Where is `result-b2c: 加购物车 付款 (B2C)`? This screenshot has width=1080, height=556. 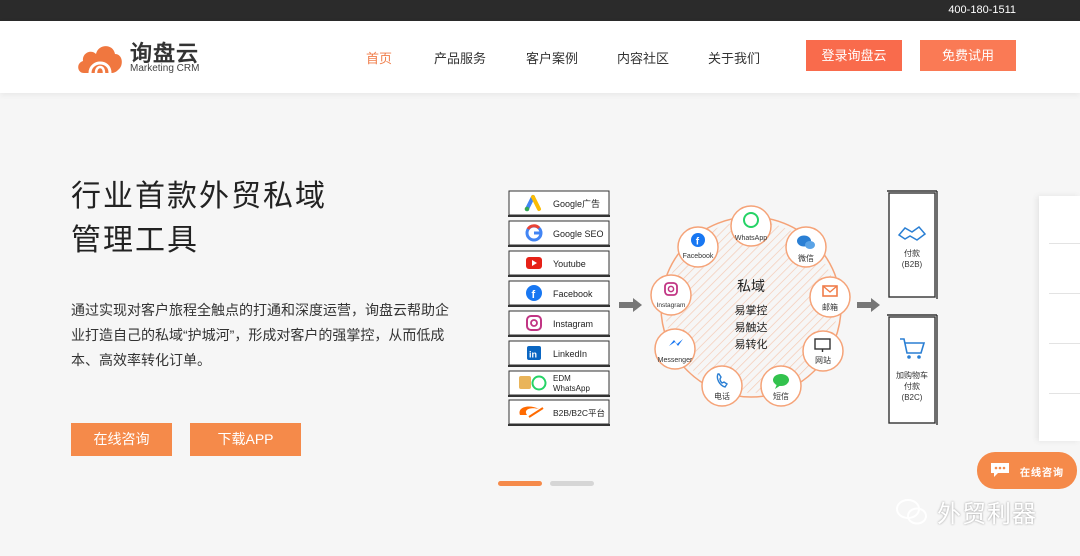
result-b2c: 加购物车 付款 (B2C) is located at coordinates (912, 369).